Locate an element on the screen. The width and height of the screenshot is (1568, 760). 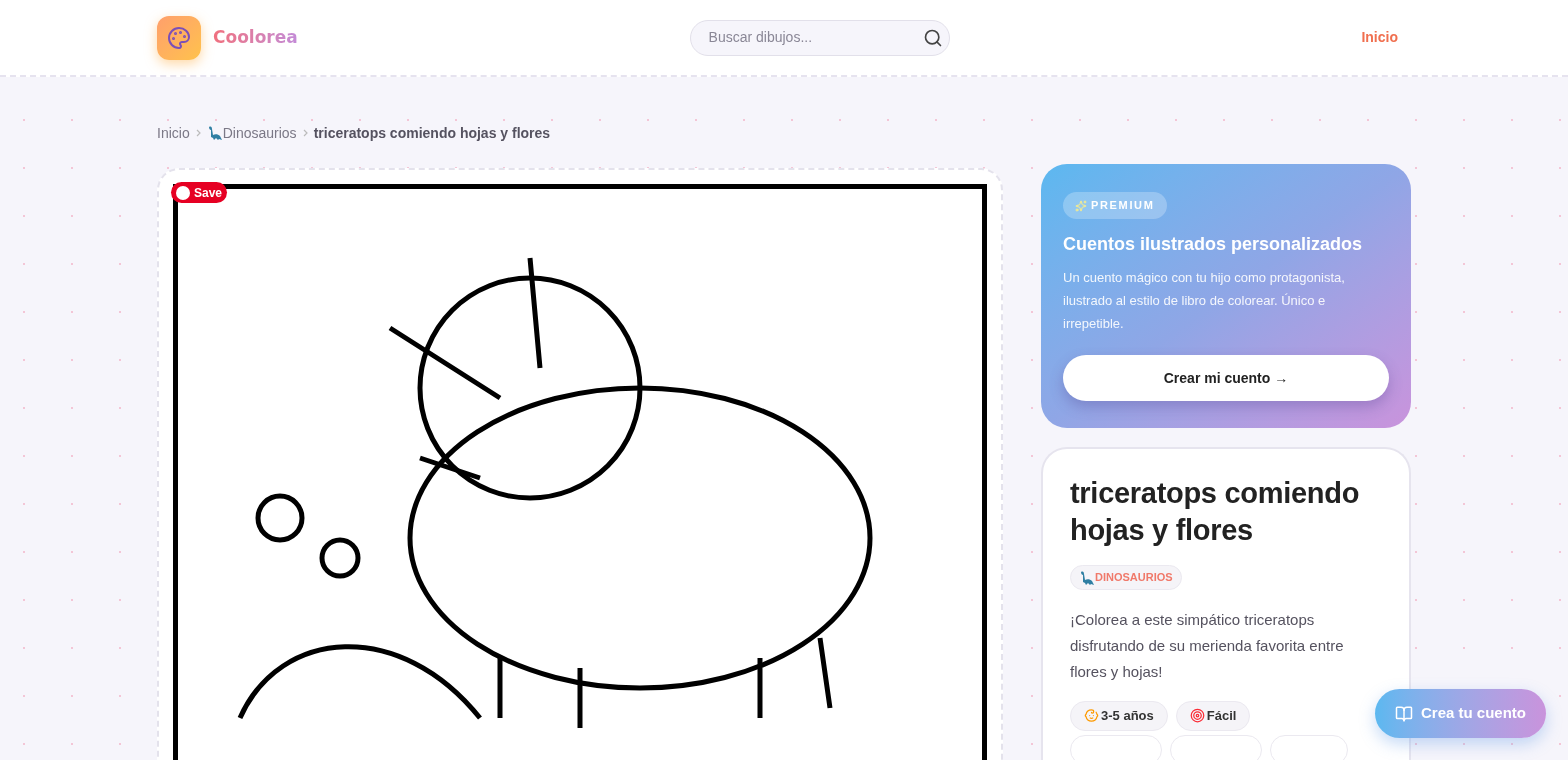
premium-text: Un cuento mágico con tu hijo como protagonista, ilustrado al estilo de libro de colorear. Único e irrepetible. is located at coordinates (1204, 301).